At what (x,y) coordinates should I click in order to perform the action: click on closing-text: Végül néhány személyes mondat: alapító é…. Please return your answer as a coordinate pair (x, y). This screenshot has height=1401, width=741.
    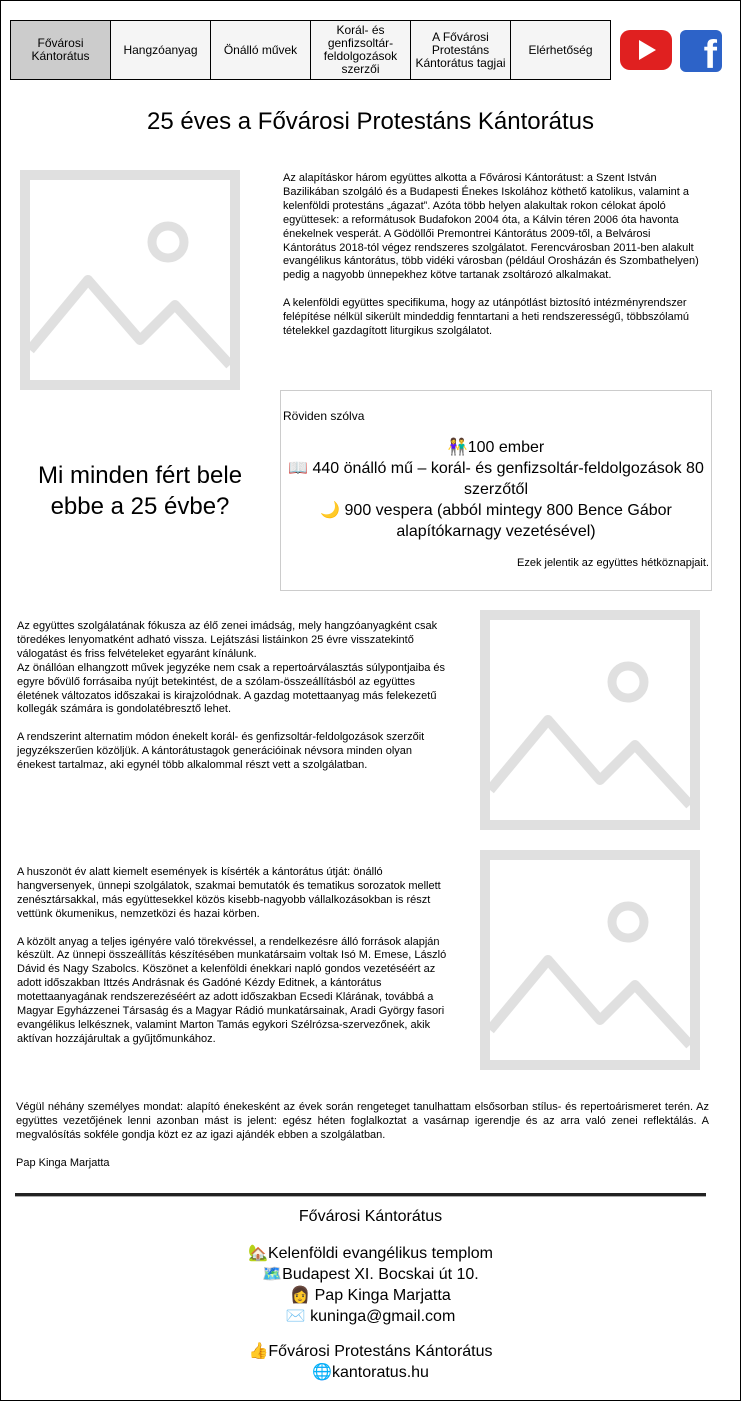
    Looking at the image, I should click on (362, 1136).